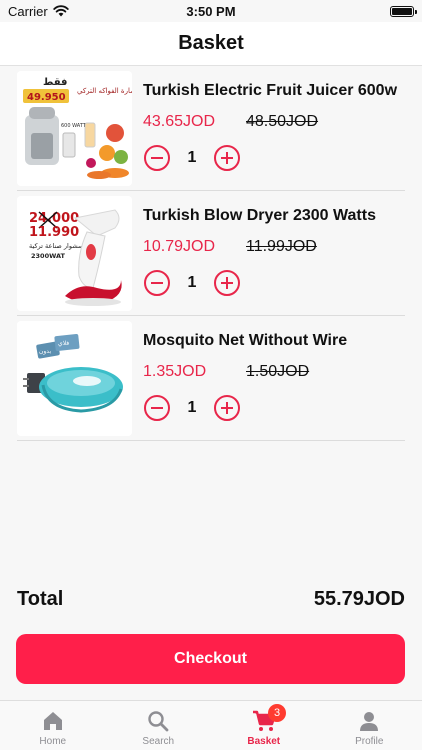 Image resolution: width=422 pixels, height=750 pixels. I want to click on dryer-image-caption: سشوار صناعة تركية, so click(56, 246).